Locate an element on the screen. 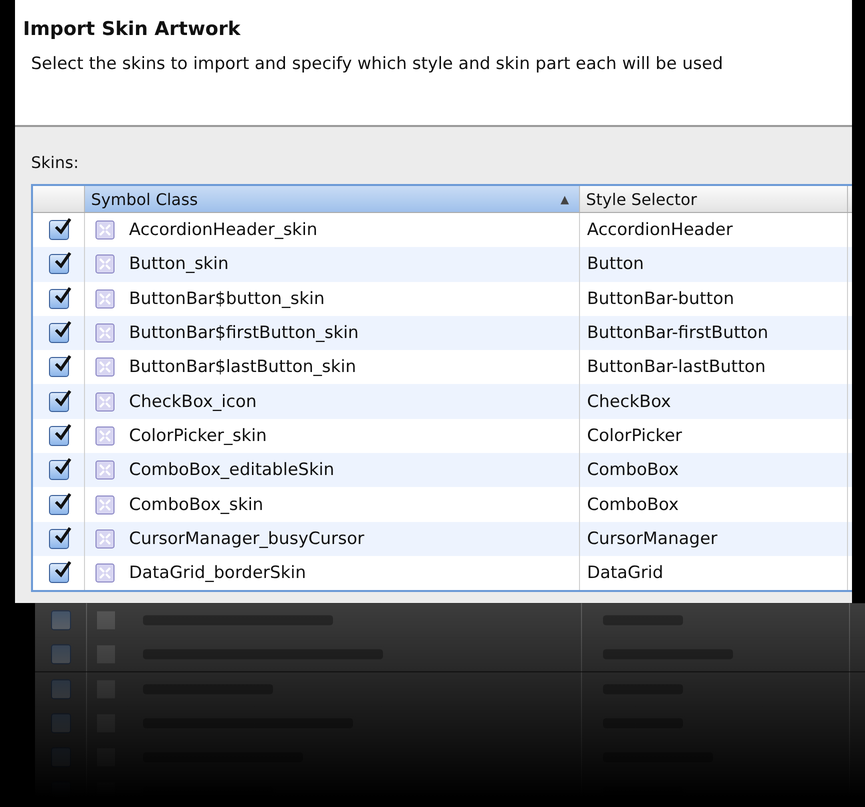  symbol-class-cell: ButtonBar$lastButton_skin is located at coordinates (242, 367).